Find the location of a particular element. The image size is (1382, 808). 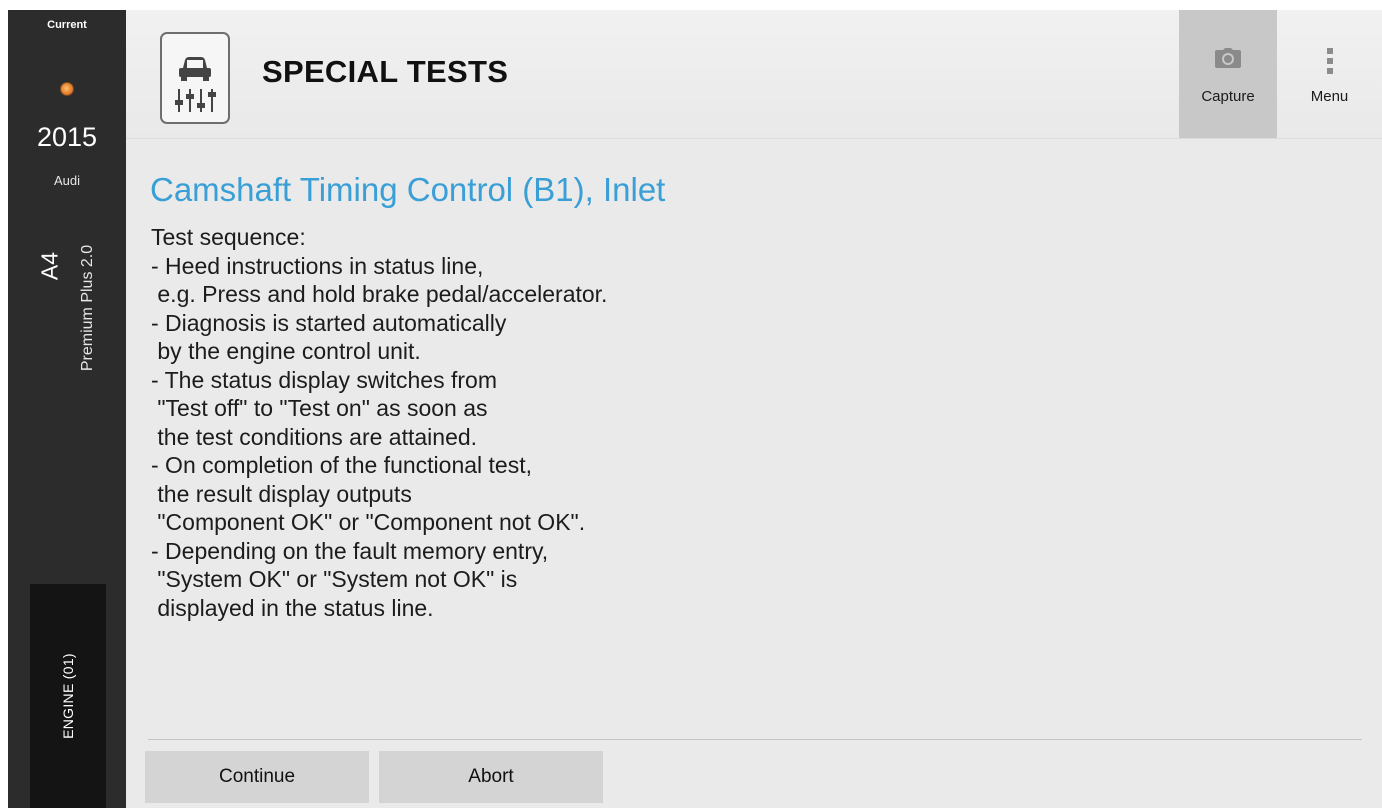

vehicle-model: A4 is located at coordinates (49, 266).